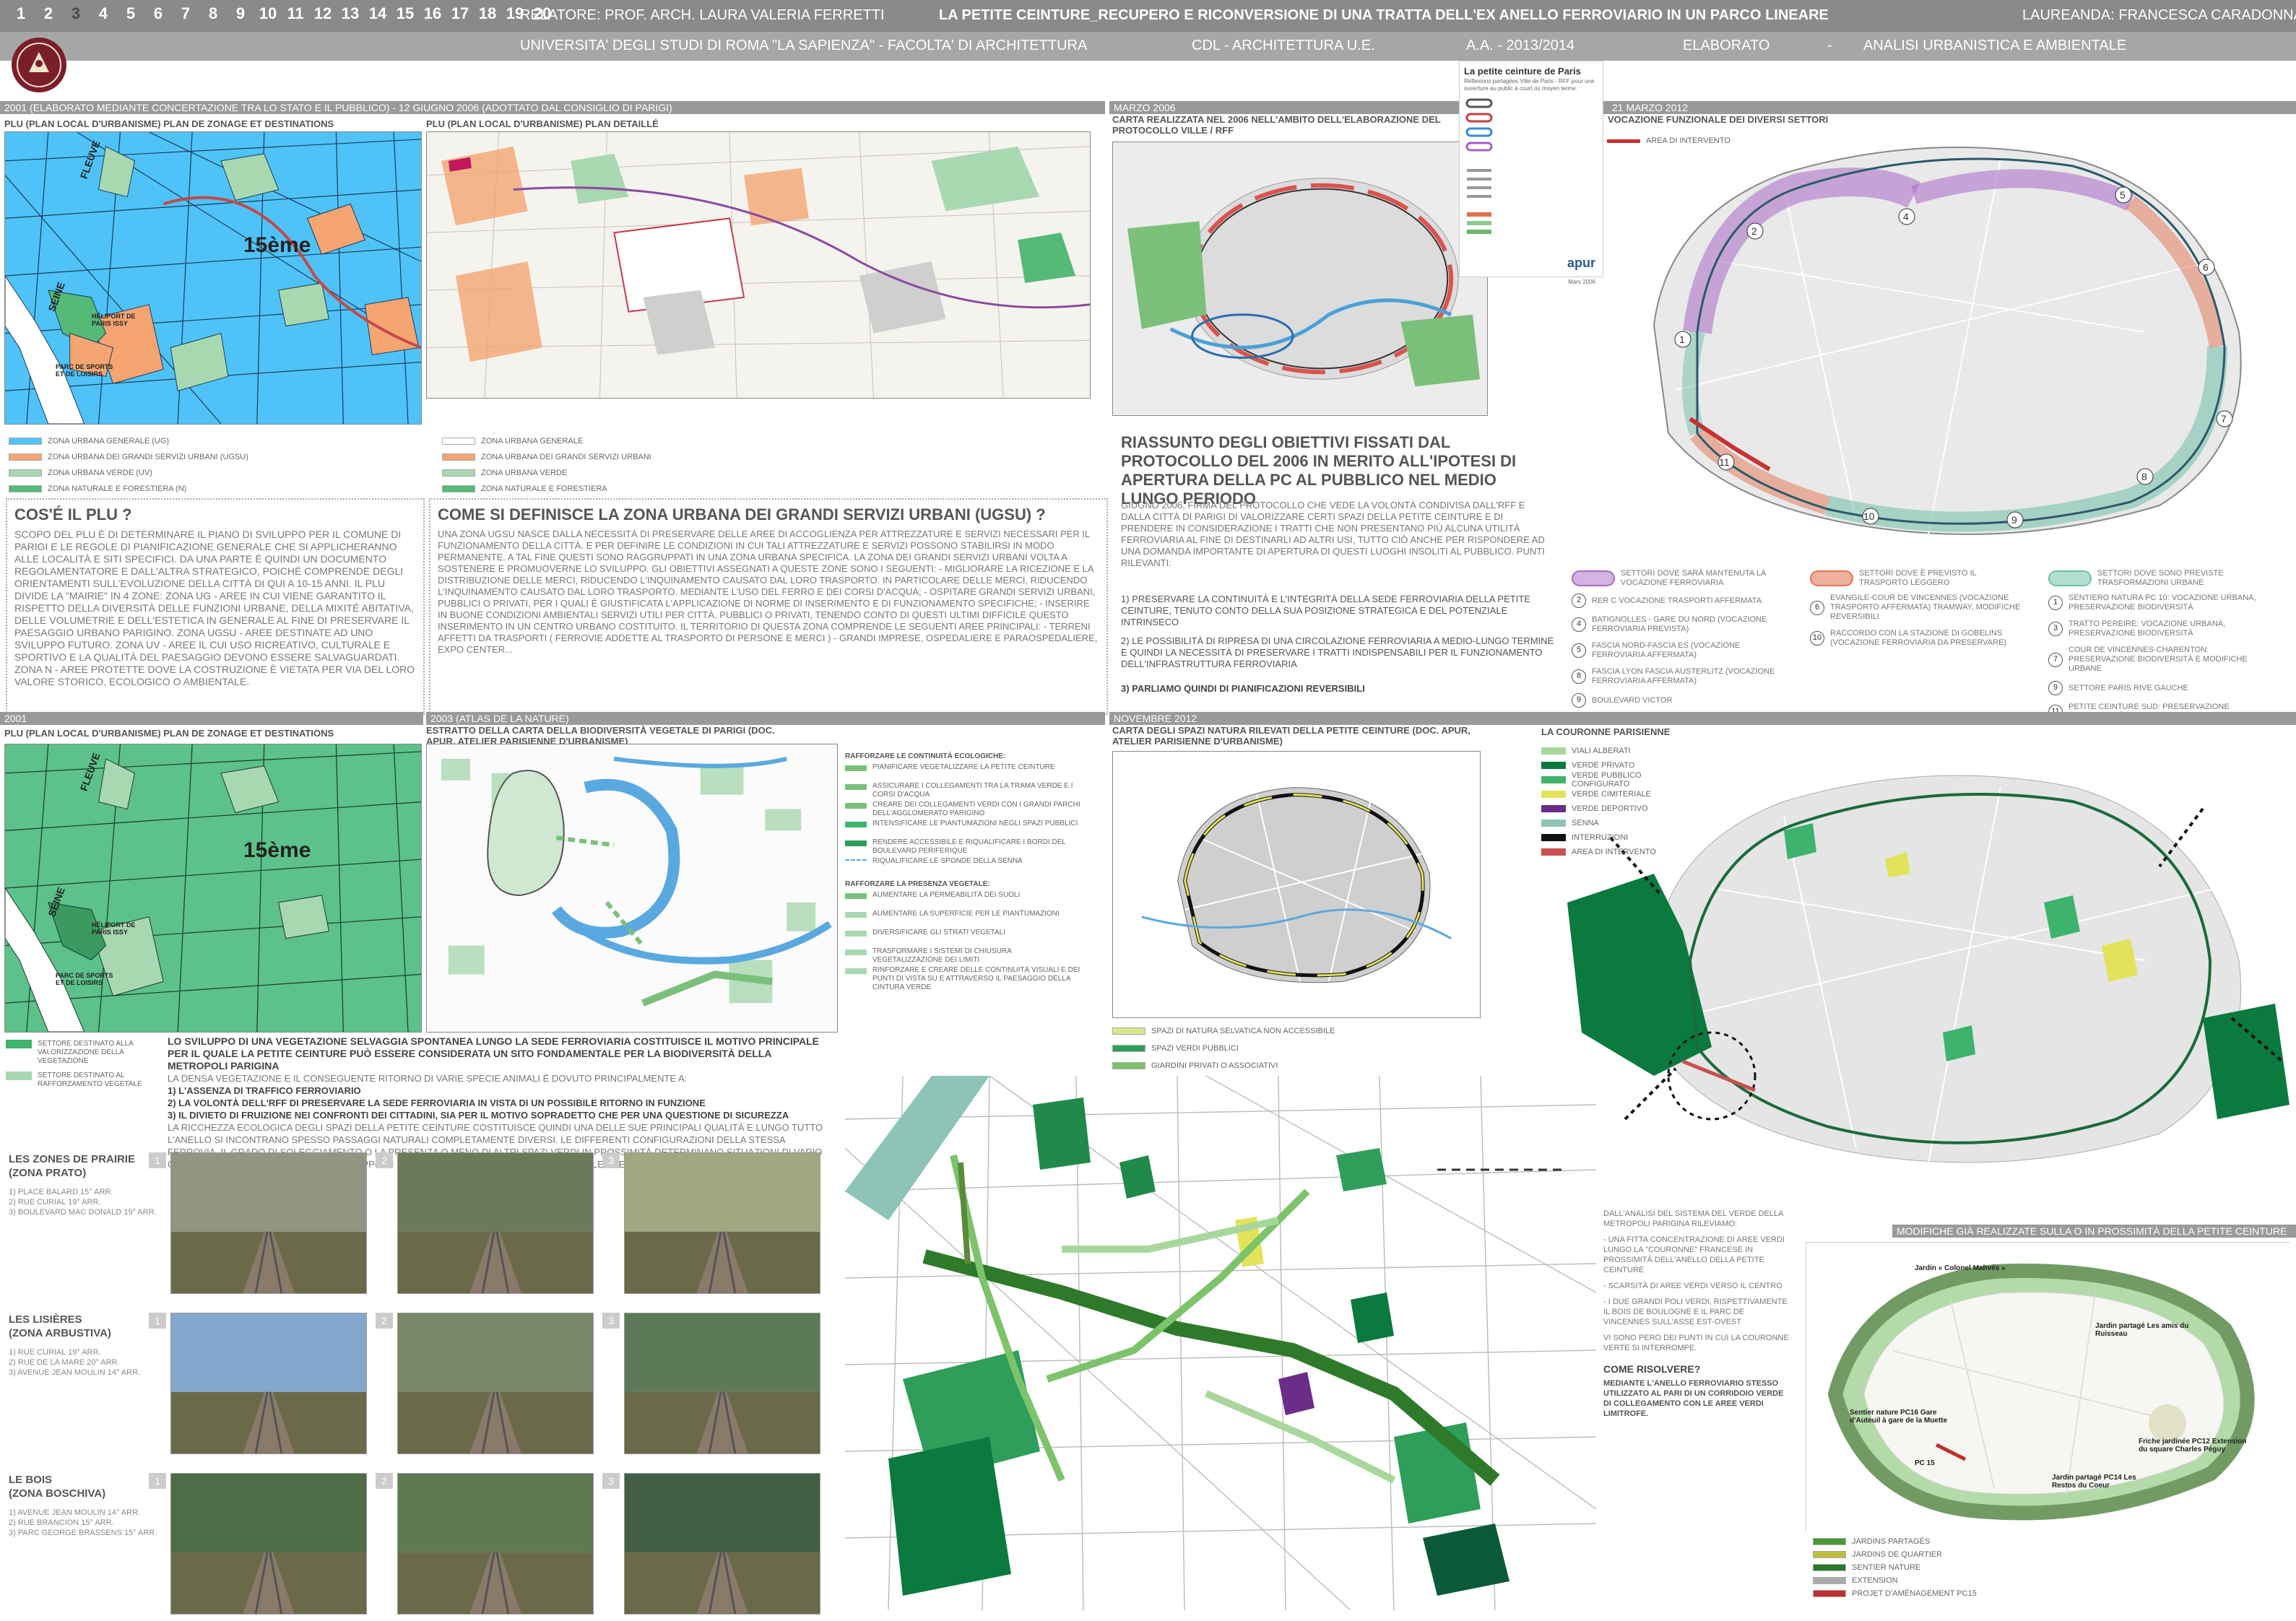 Image resolution: width=2296 pixels, height=1621 pixels. I want to click on svg-text: 7, so click(2224, 419).